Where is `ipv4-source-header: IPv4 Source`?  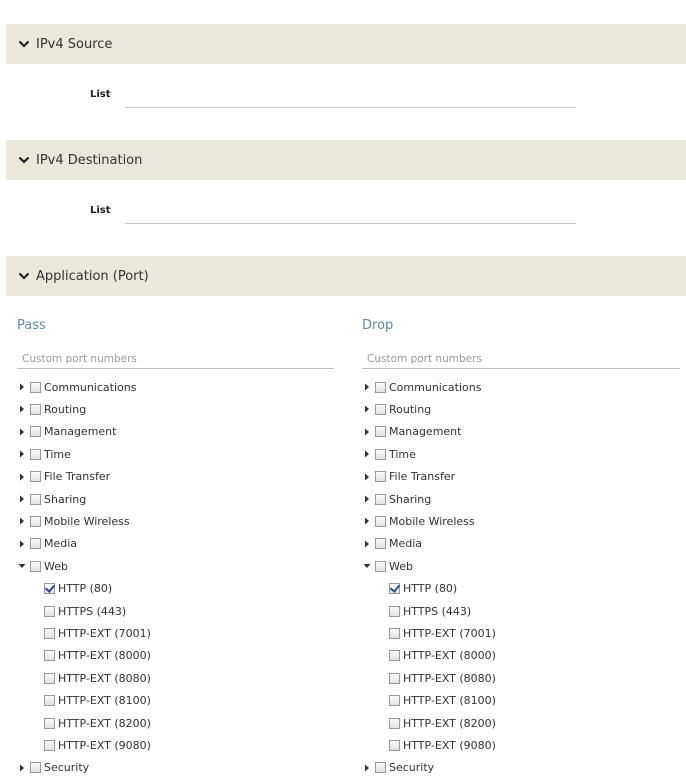
ipv4-source-header: IPv4 Source is located at coordinates (346, 44).